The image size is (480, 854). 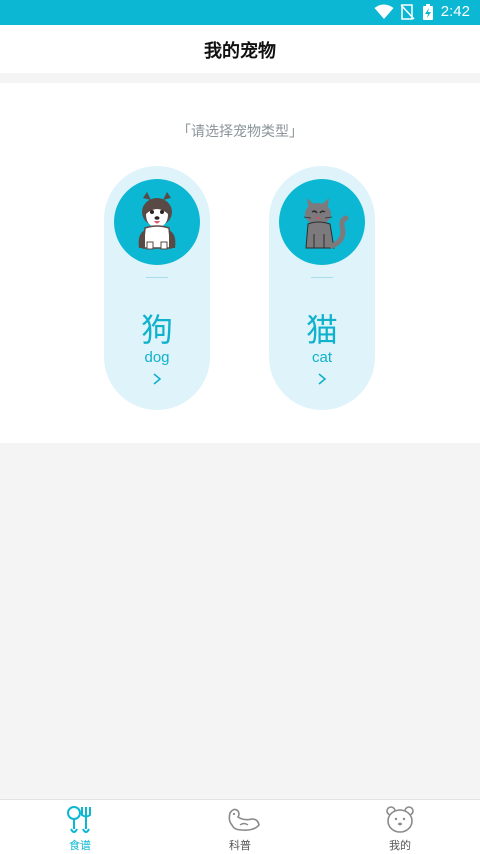 I want to click on app-header: 我的宠物, so click(x=240, y=49).